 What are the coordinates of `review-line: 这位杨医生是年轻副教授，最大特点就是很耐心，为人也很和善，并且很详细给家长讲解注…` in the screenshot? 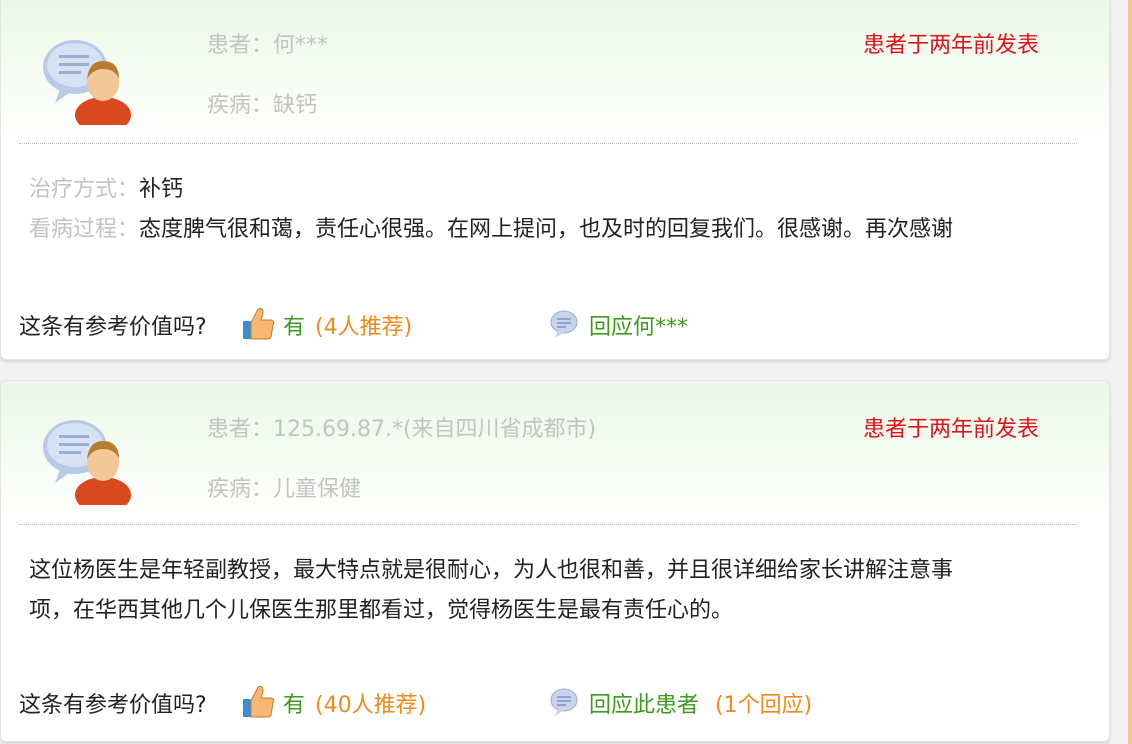 It's located at (491, 570).